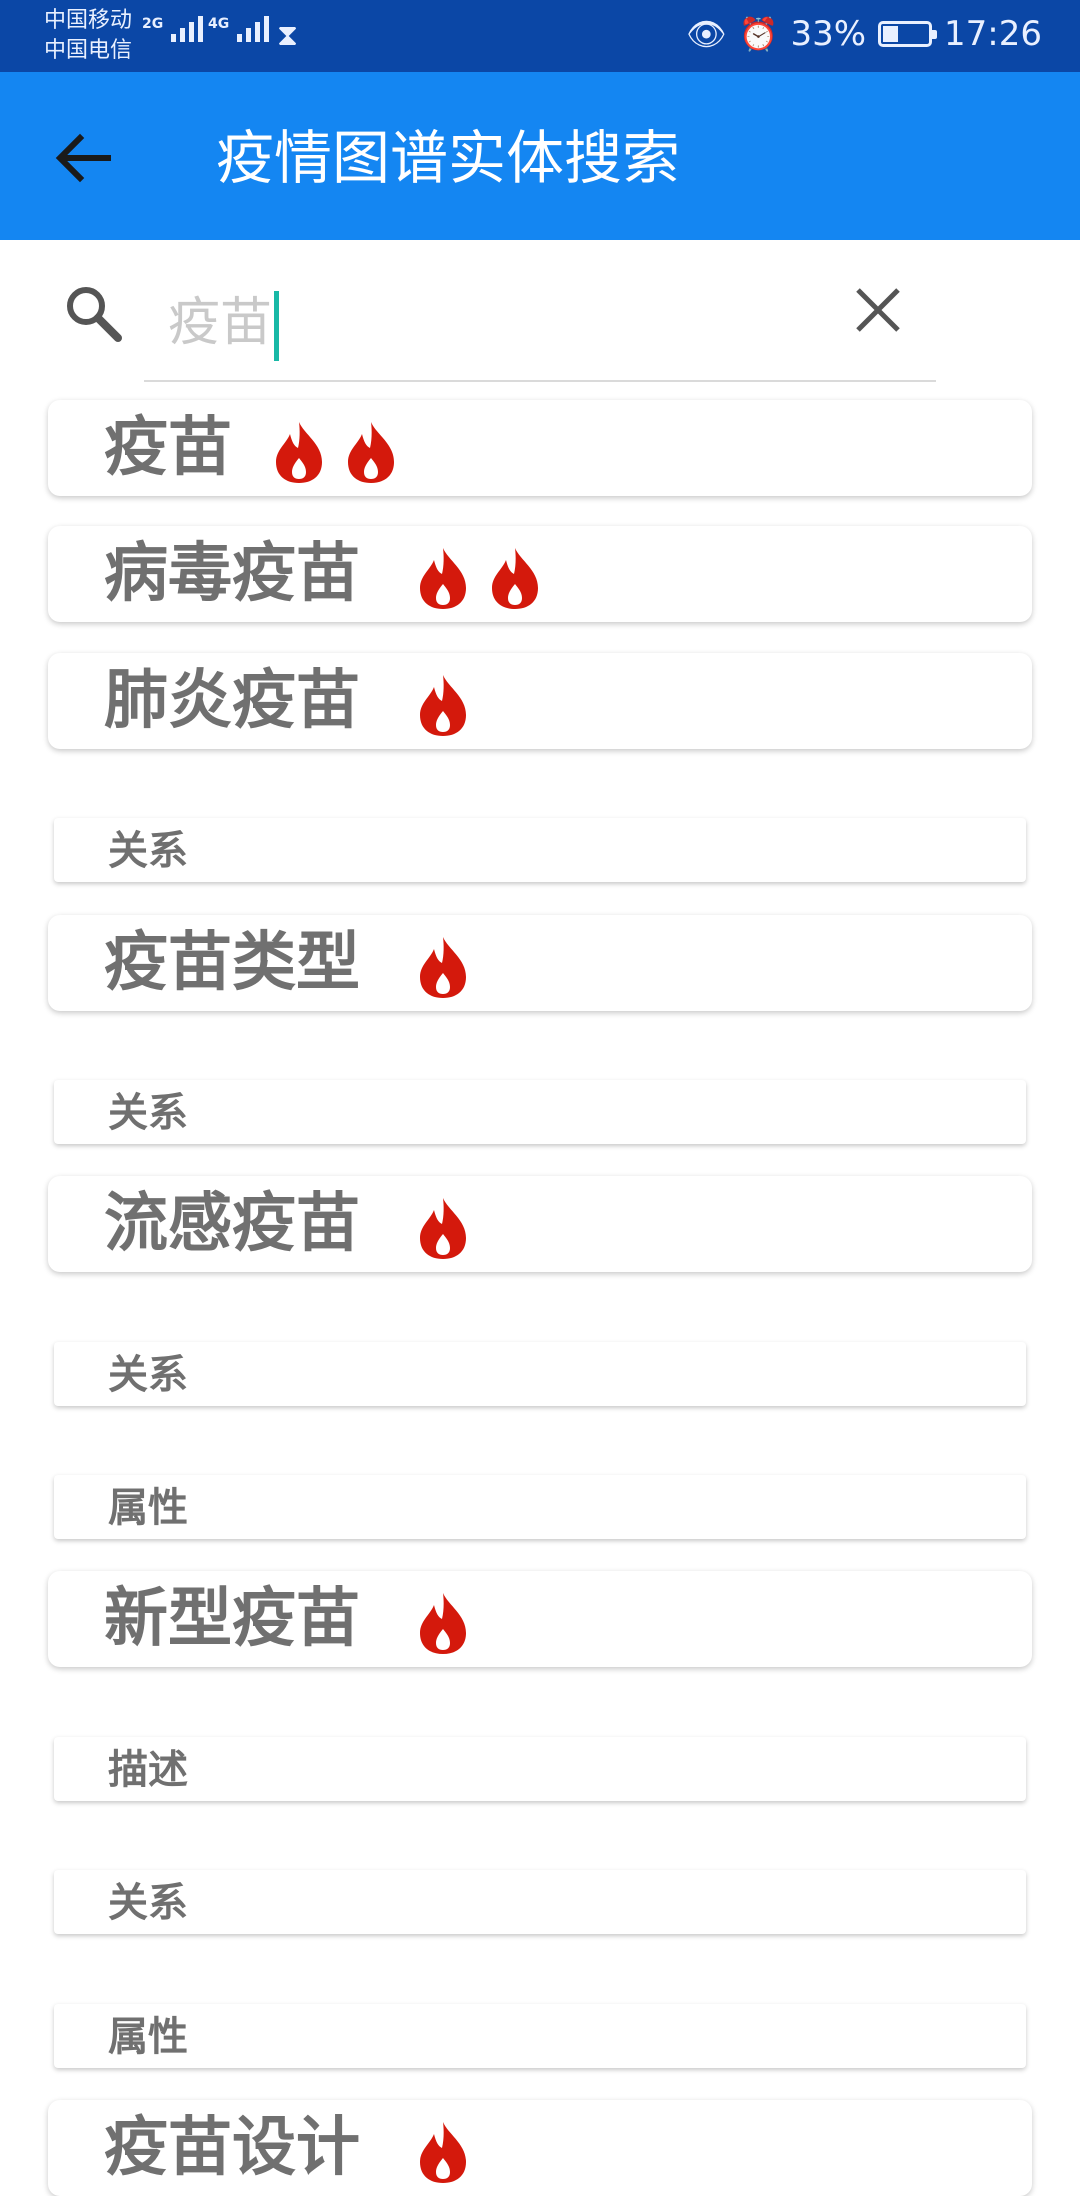  I want to click on text-caret, so click(277, 326).